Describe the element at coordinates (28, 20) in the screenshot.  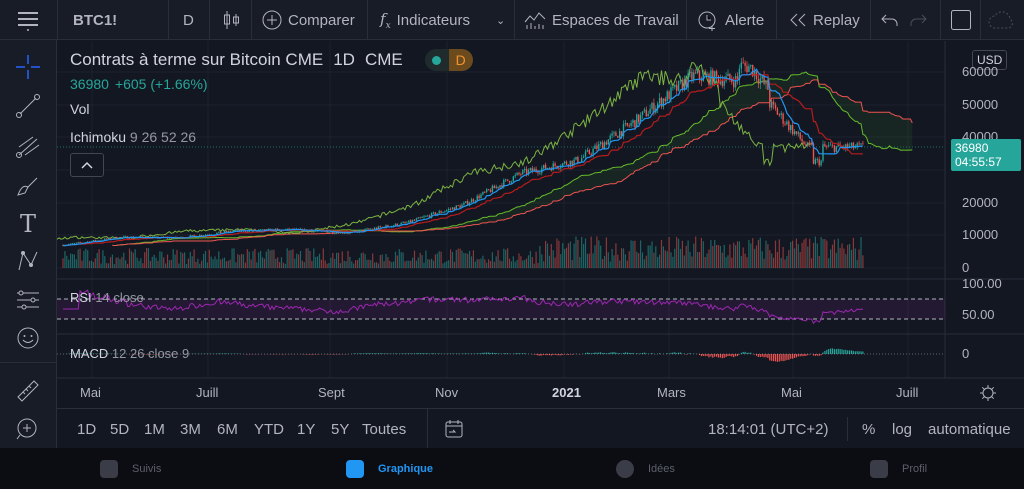
I see `menu-button` at that location.